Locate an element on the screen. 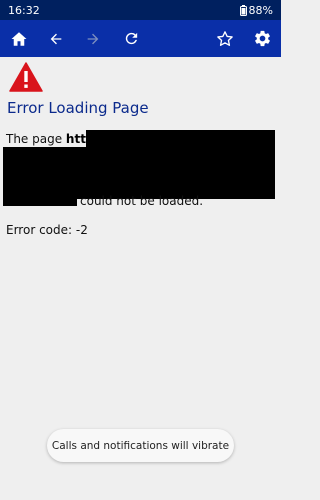 The image size is (320, 500). toast-notification: Calls and notifications will vibrate is located at coordinates (140, 445).